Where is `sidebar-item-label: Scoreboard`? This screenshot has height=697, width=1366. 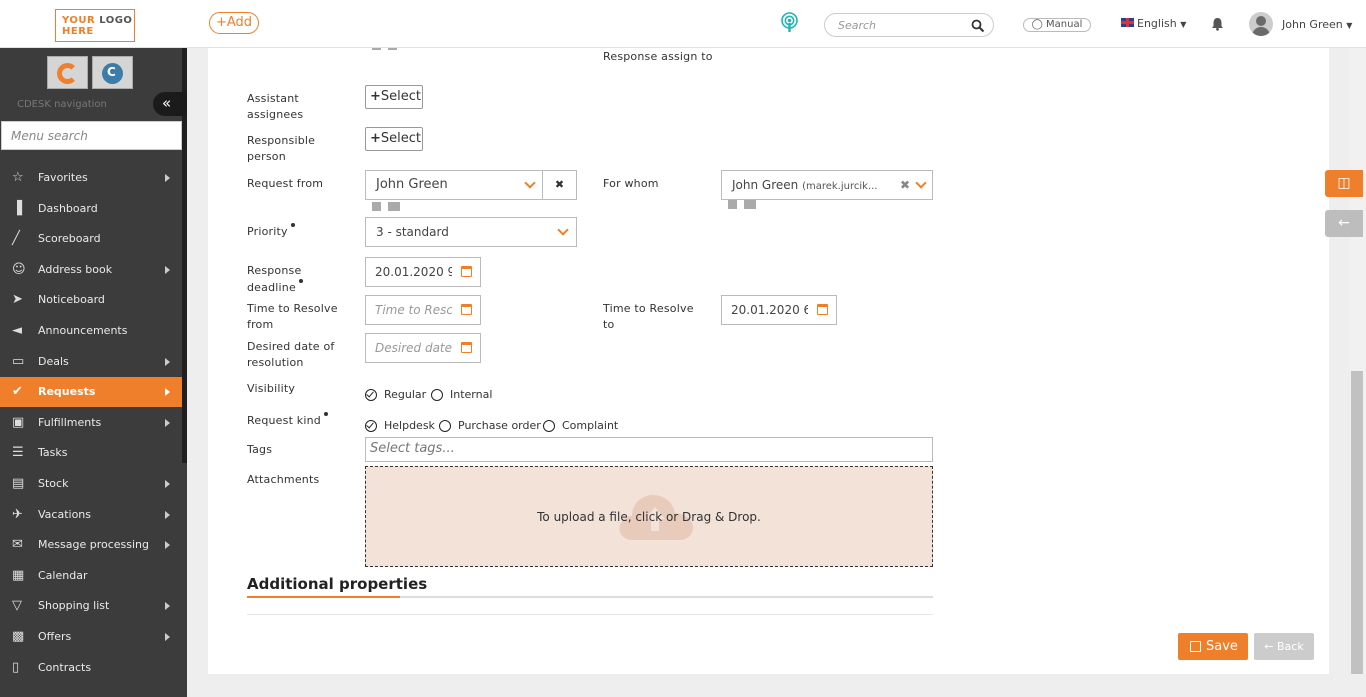 sidebar-item-label: Scoreboard is located at coordinates (69, 239).